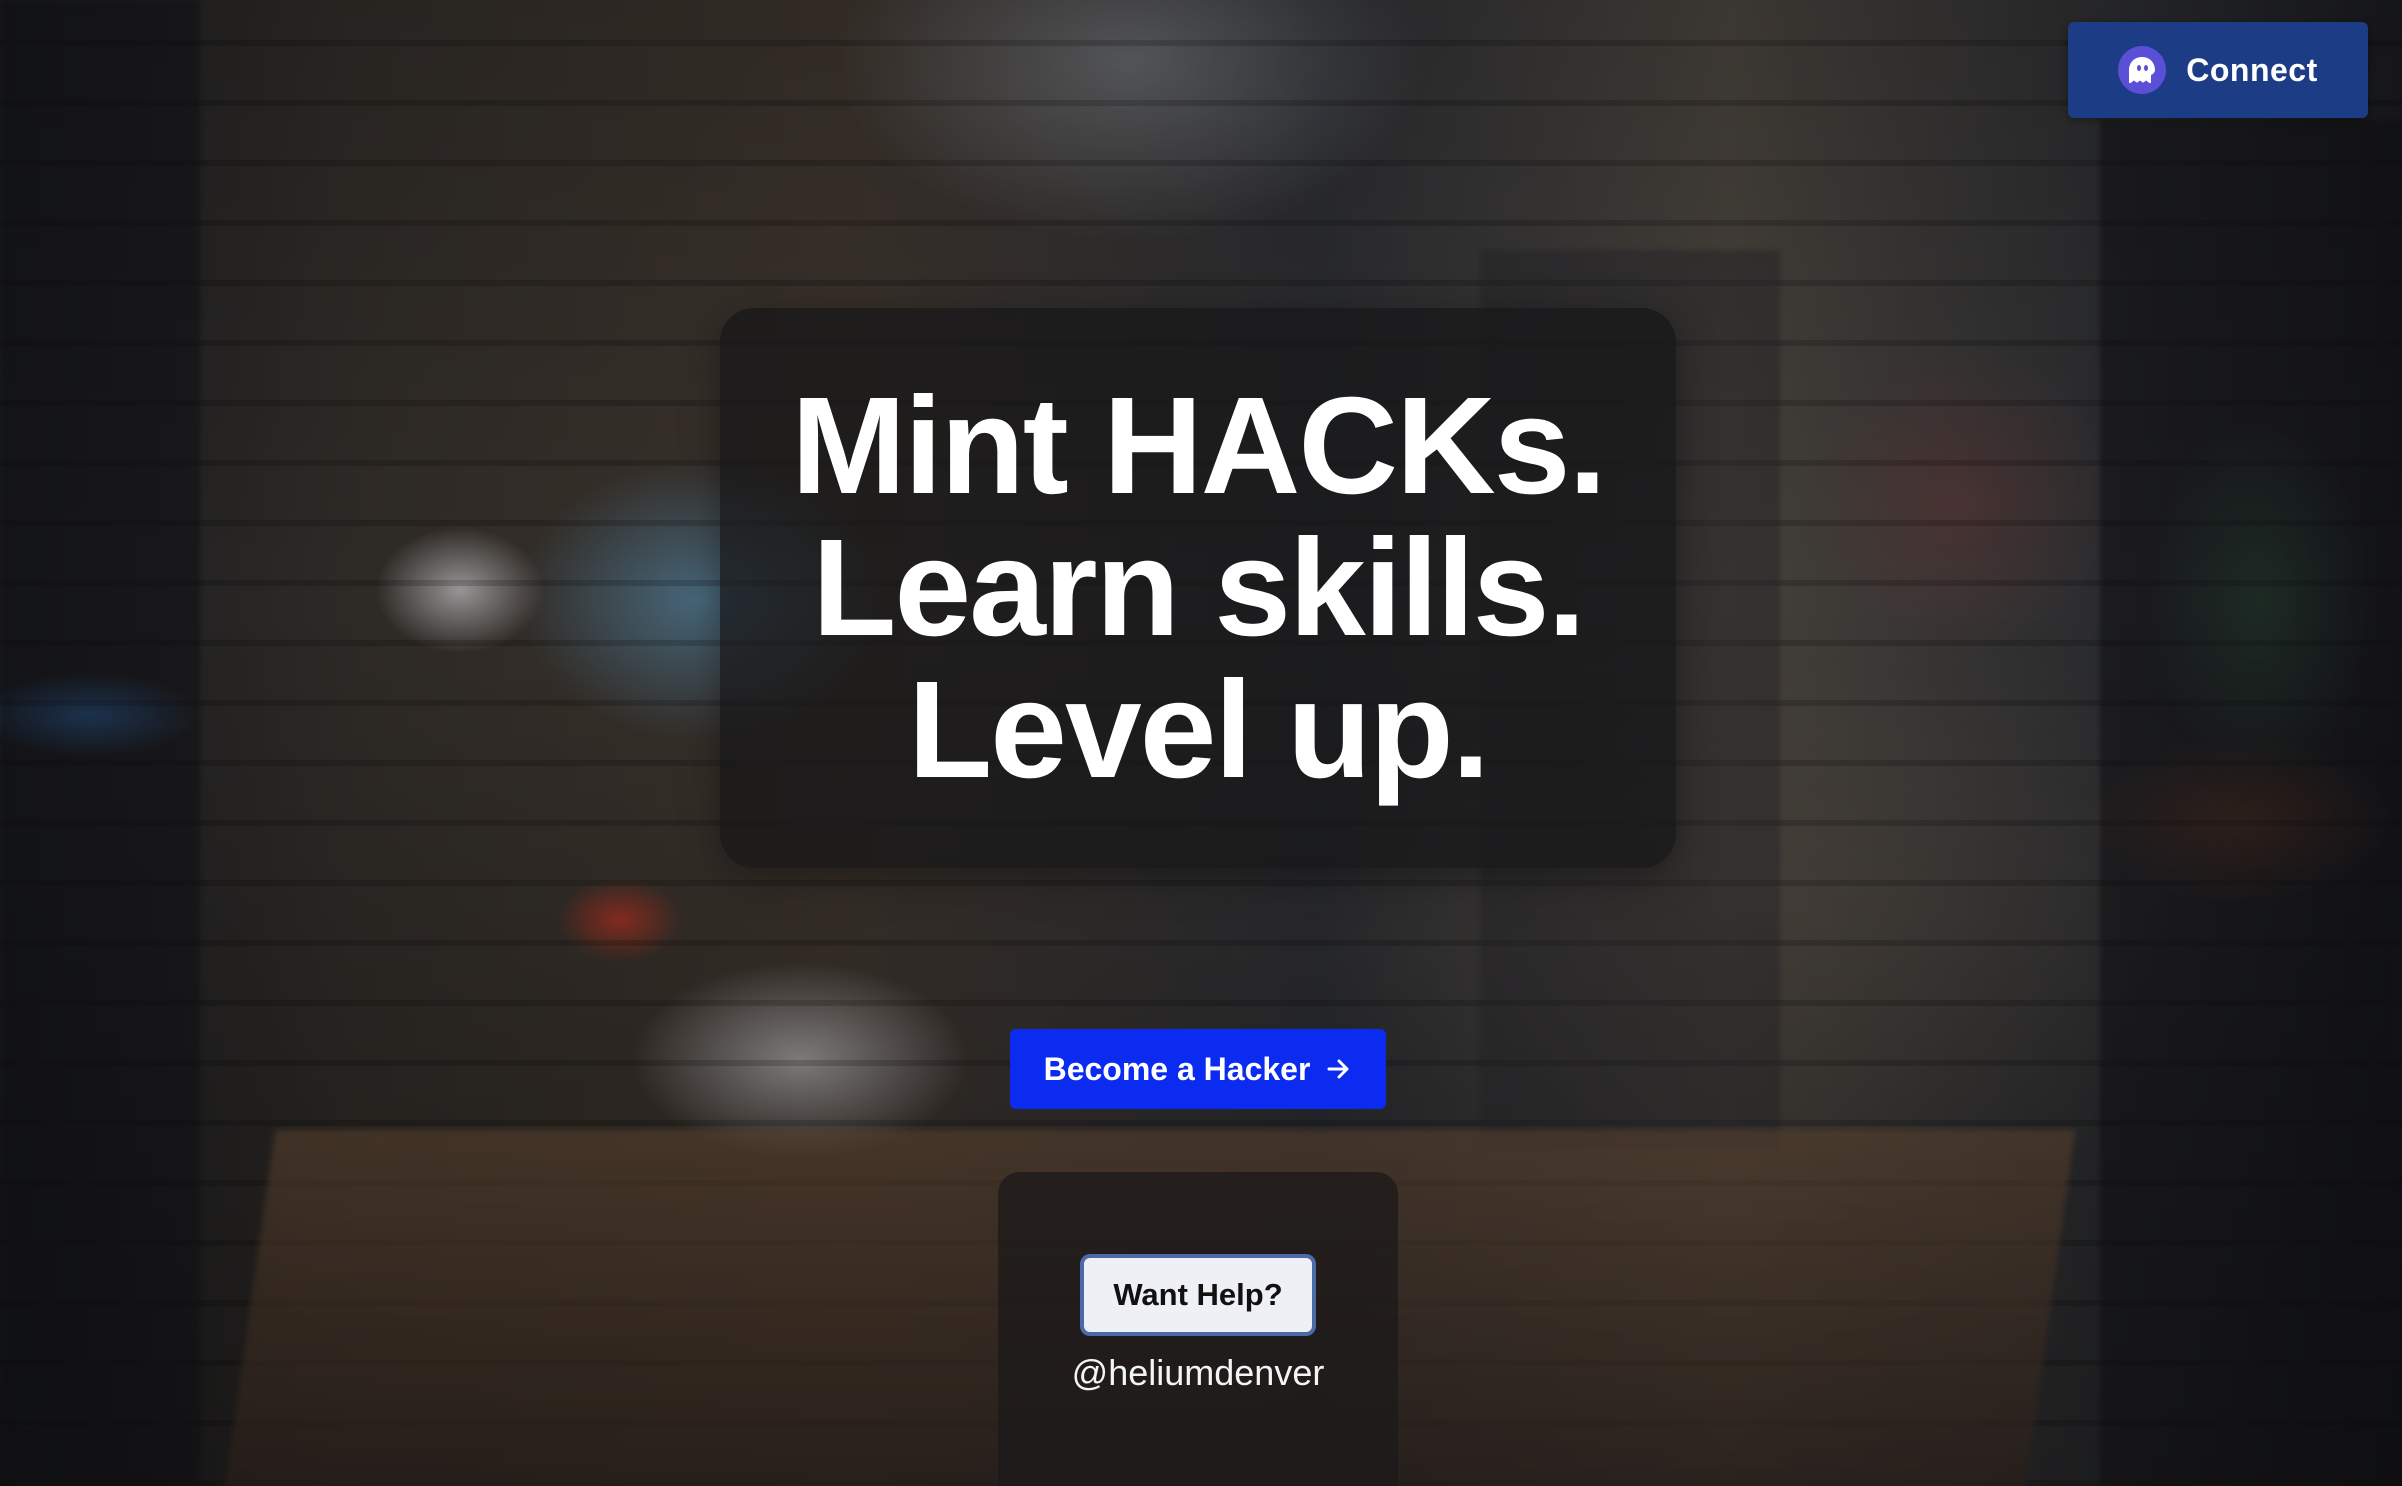 Image resolution: width=2402 pixels, height=1486 pixels. I want to click on helium-denver-handle-link: @heliumdenver, so click(1198, 1373).